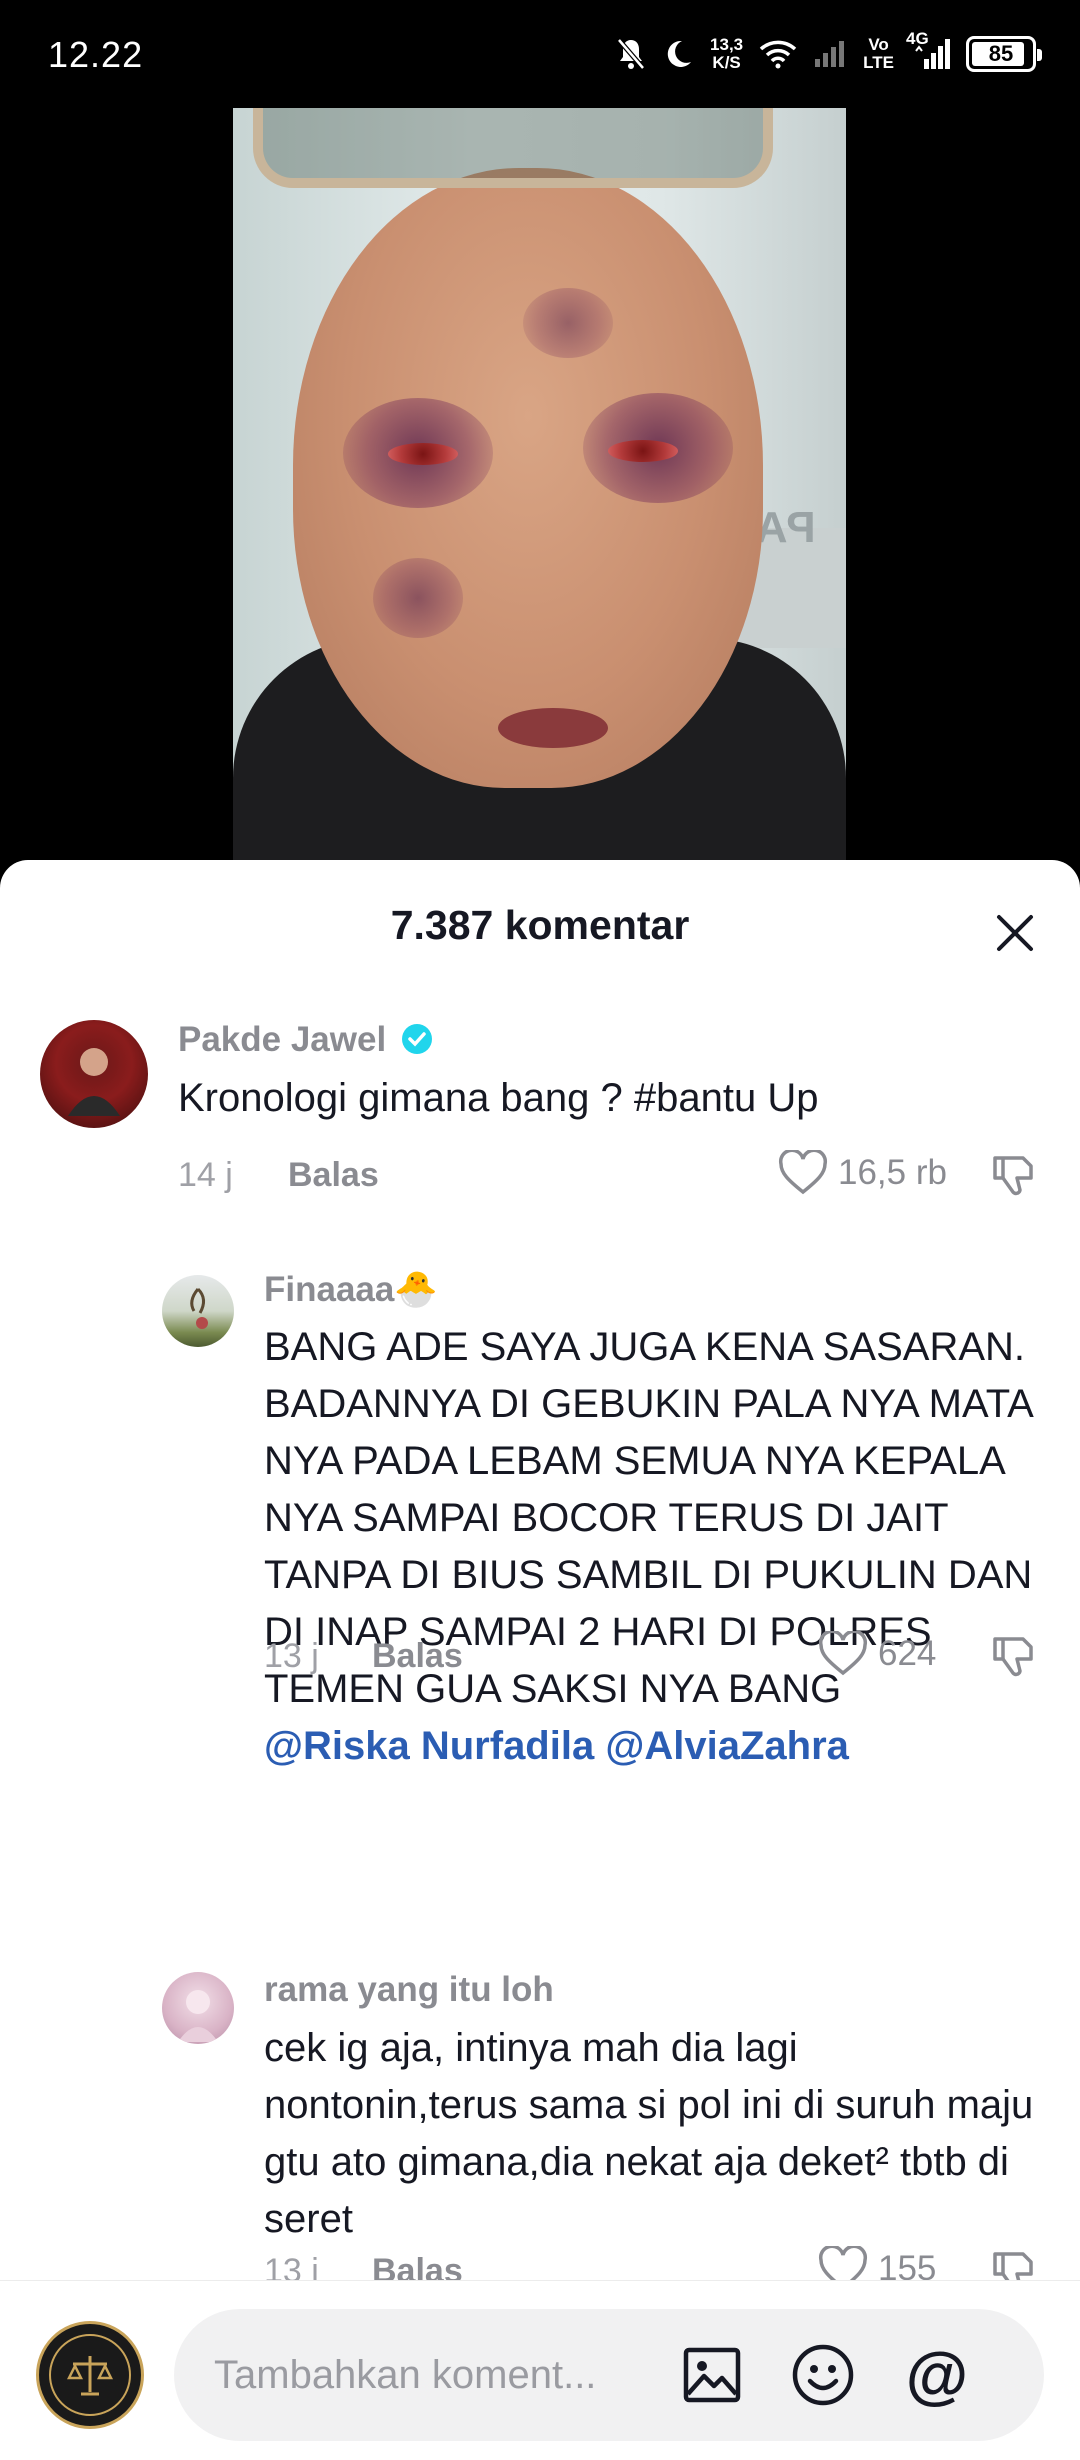  I want to click on mouth, so click(553, 728).